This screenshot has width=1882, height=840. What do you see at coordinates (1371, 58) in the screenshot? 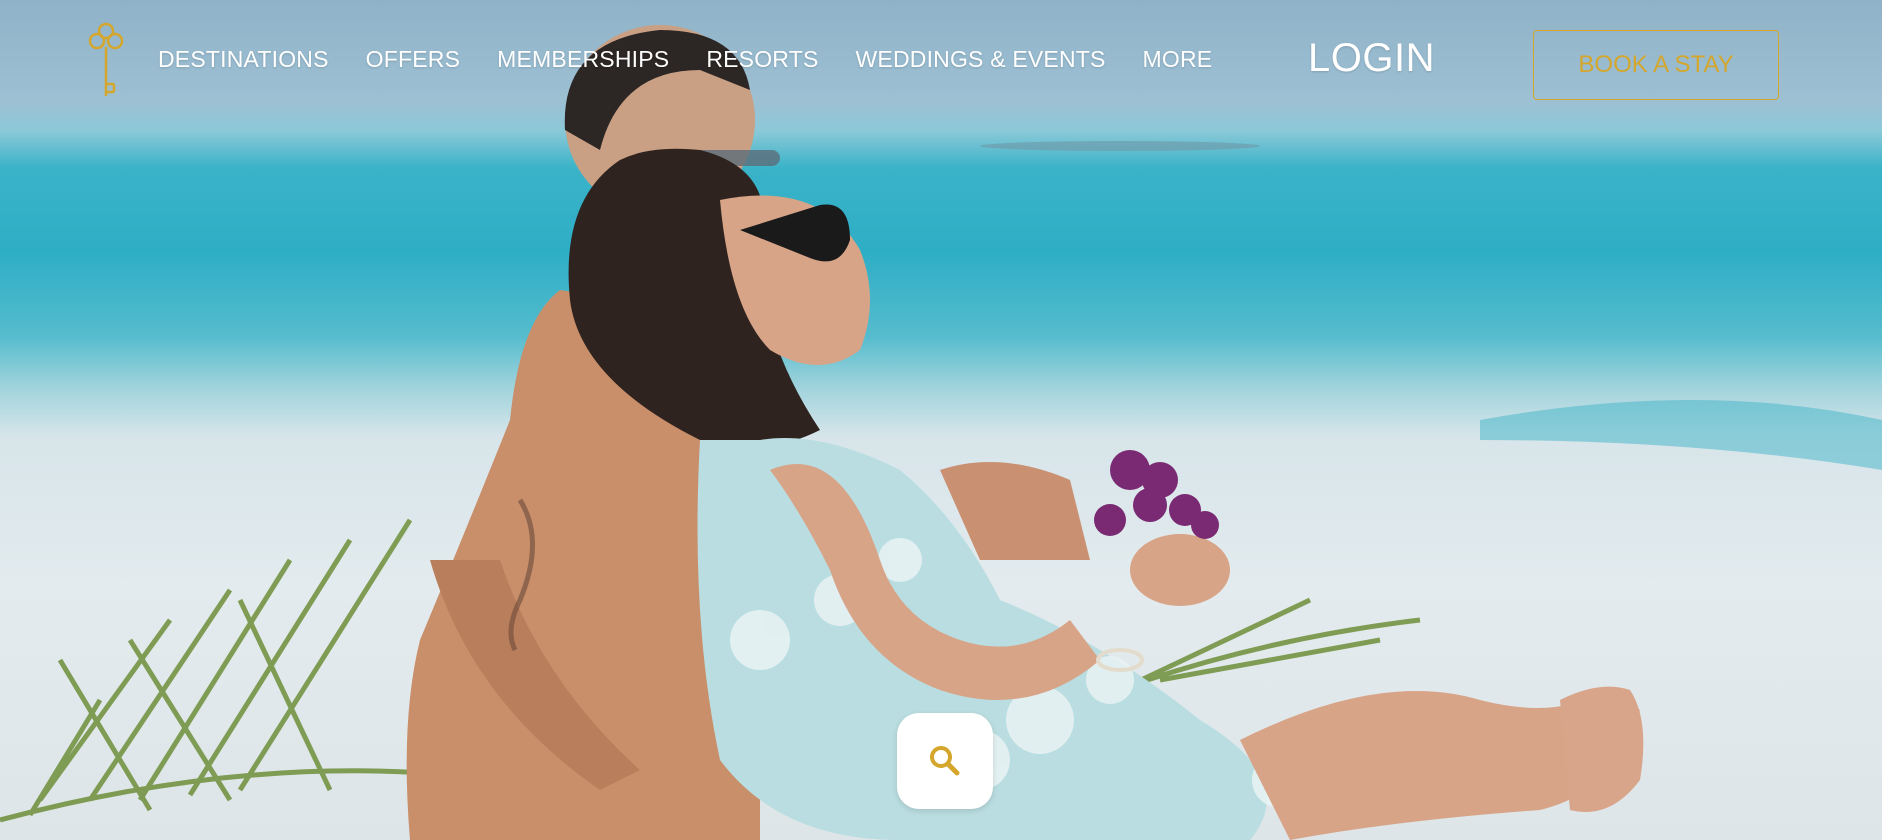
I see `login-link: LOGIN` at bounding box center [1371, 58].